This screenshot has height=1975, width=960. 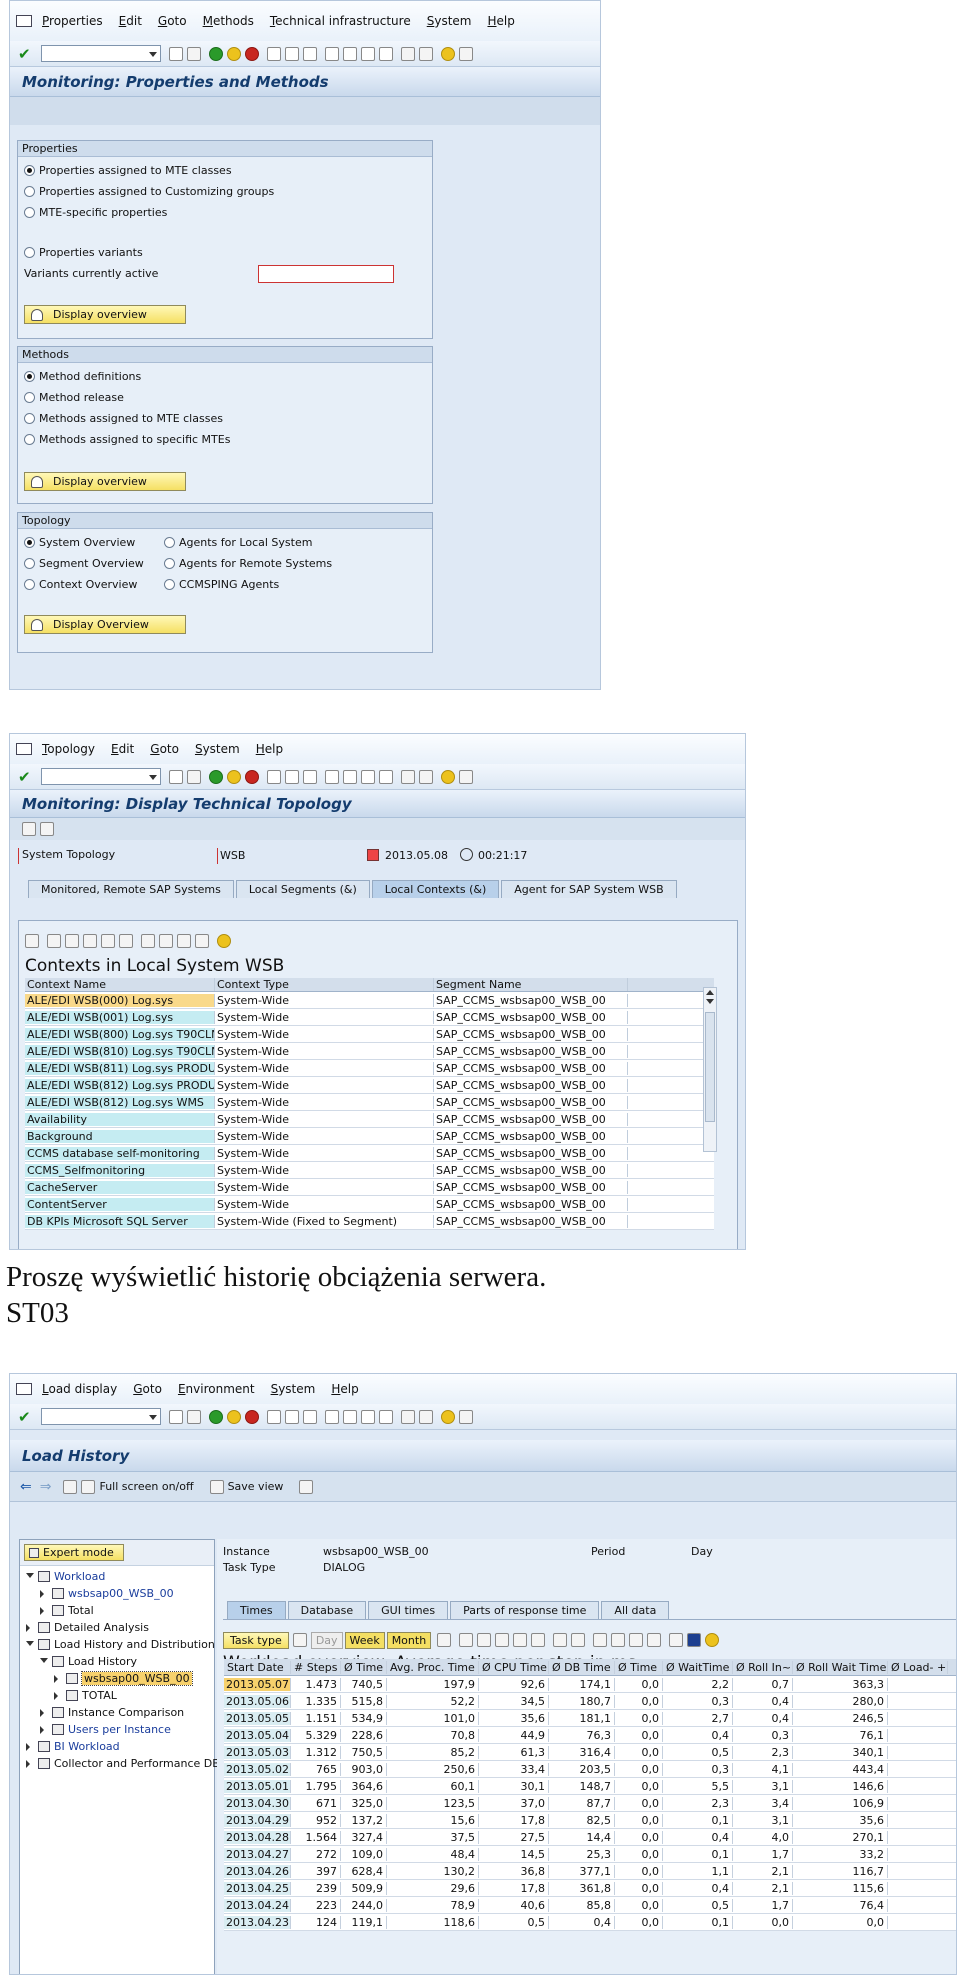 I want to click on table-cell: 123,5, so click(x=433, y=1803).